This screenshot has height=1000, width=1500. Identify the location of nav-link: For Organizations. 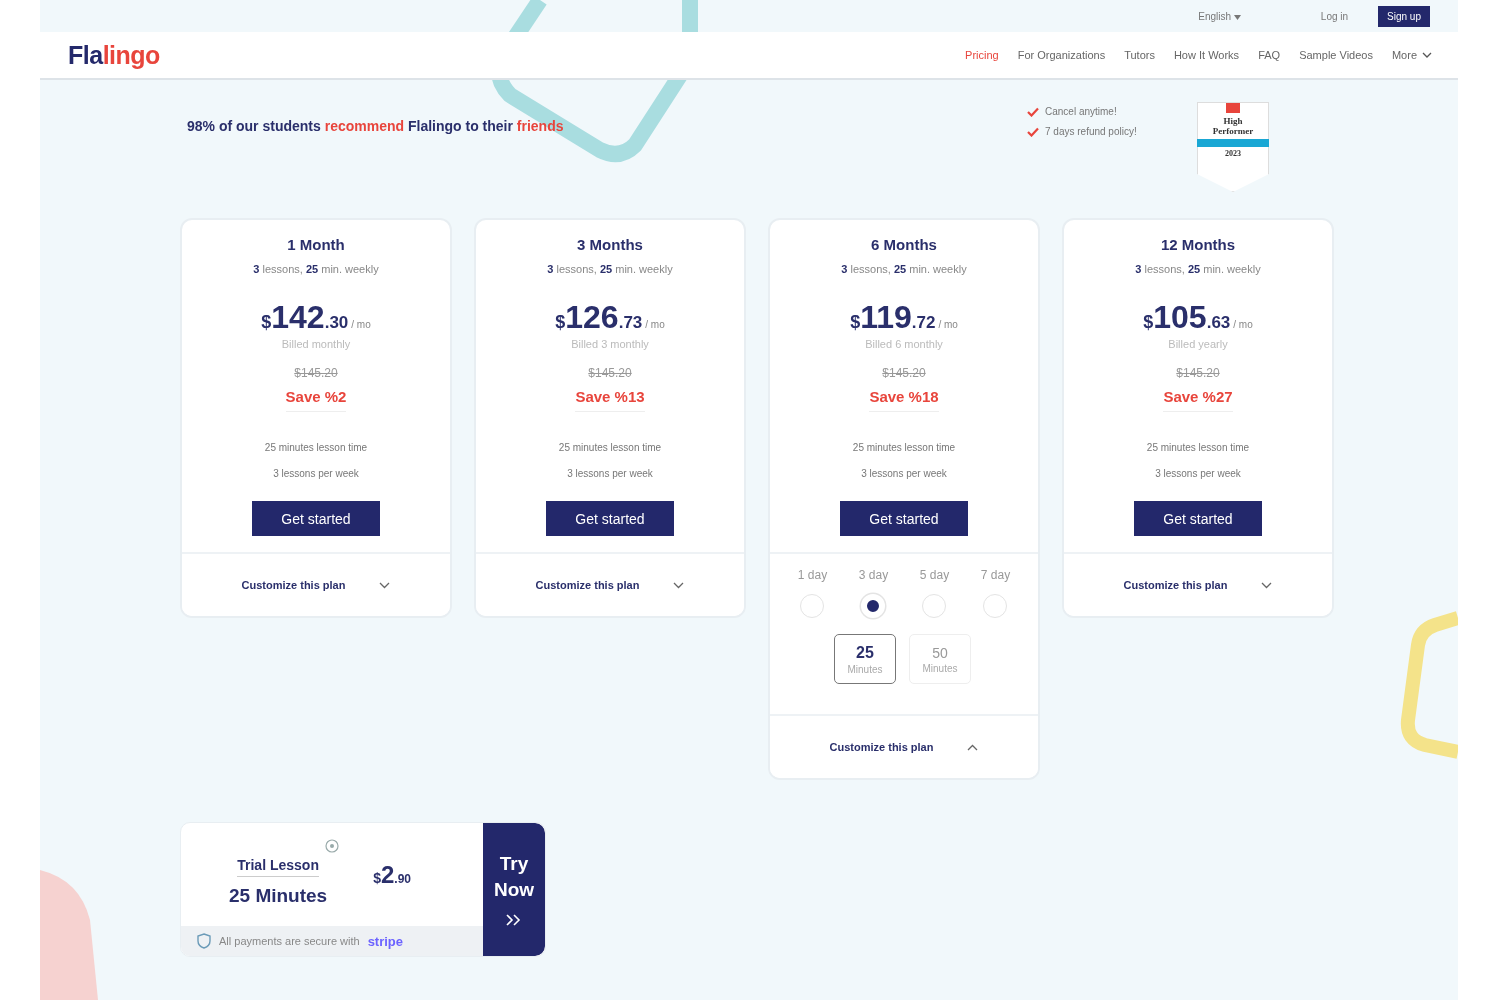
(1061, 55).